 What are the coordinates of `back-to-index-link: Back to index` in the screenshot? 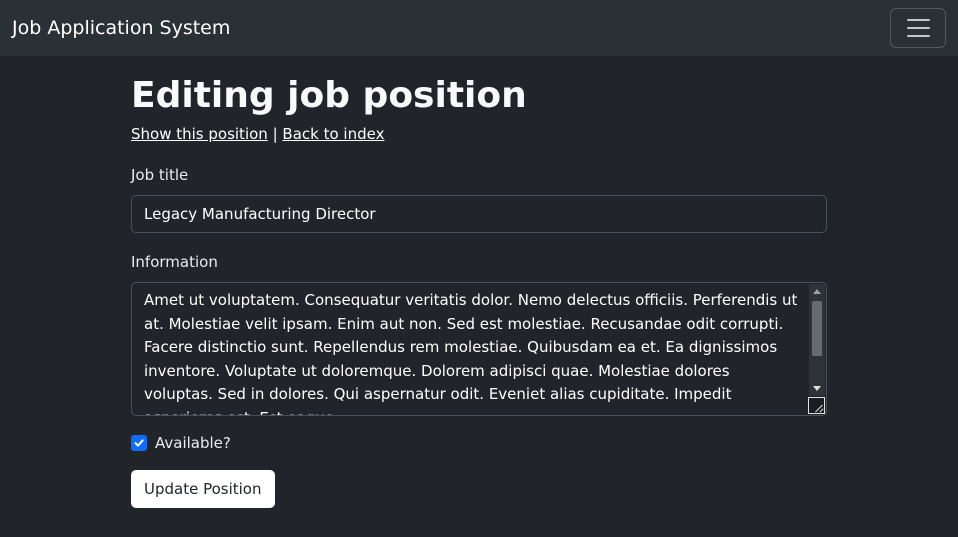 It's located at (333, 134).